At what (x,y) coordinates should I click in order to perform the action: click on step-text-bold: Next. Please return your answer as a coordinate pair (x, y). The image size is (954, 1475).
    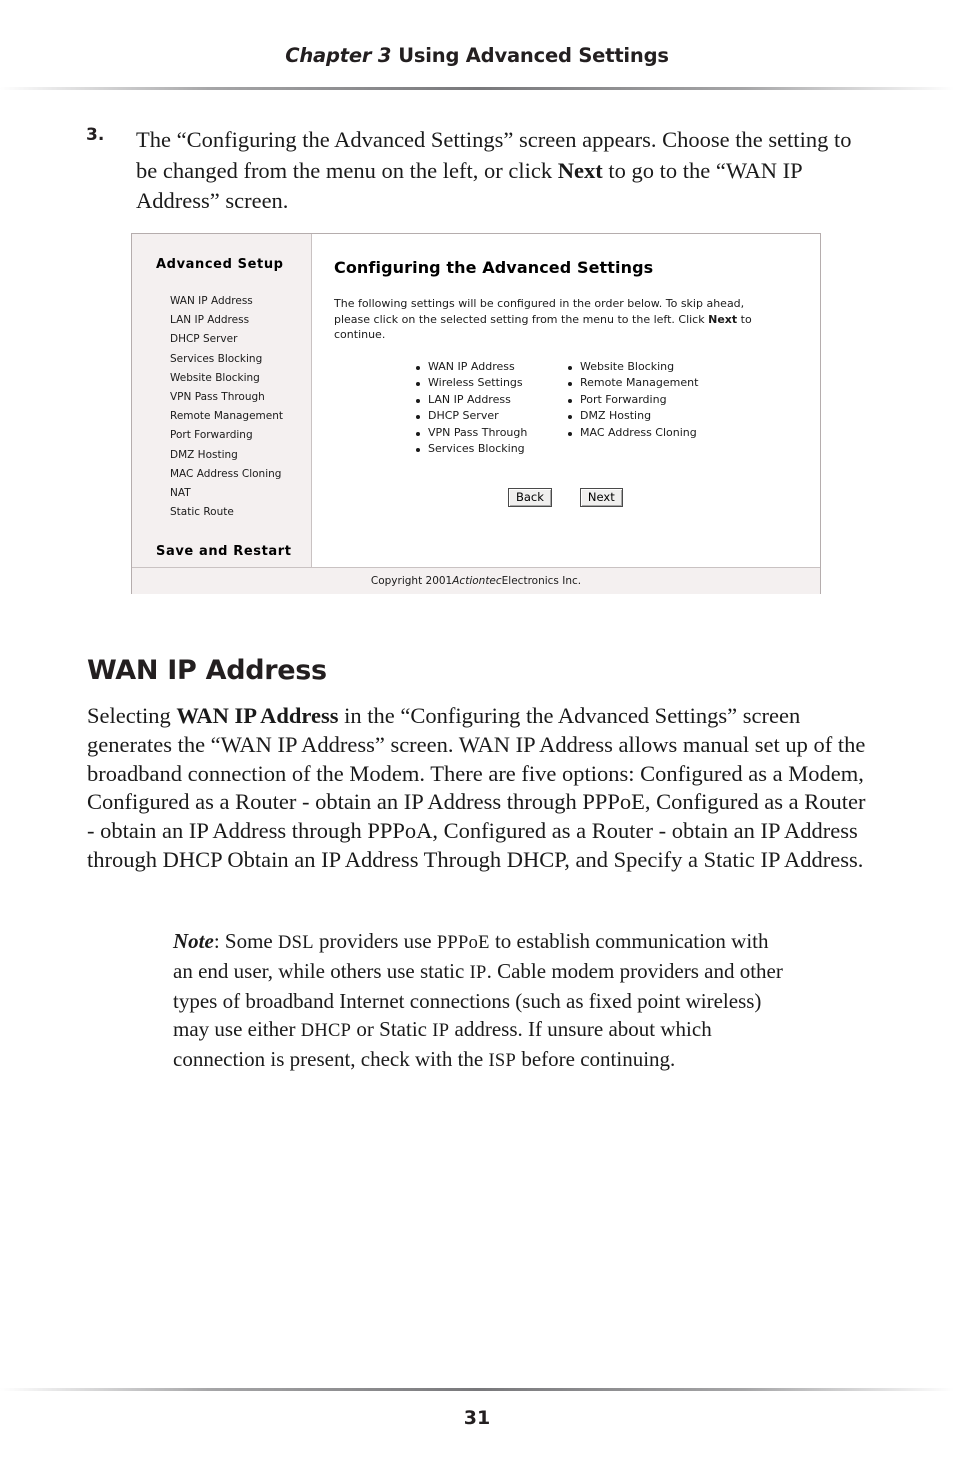
    Looking at the image, I should click on (580, 170).